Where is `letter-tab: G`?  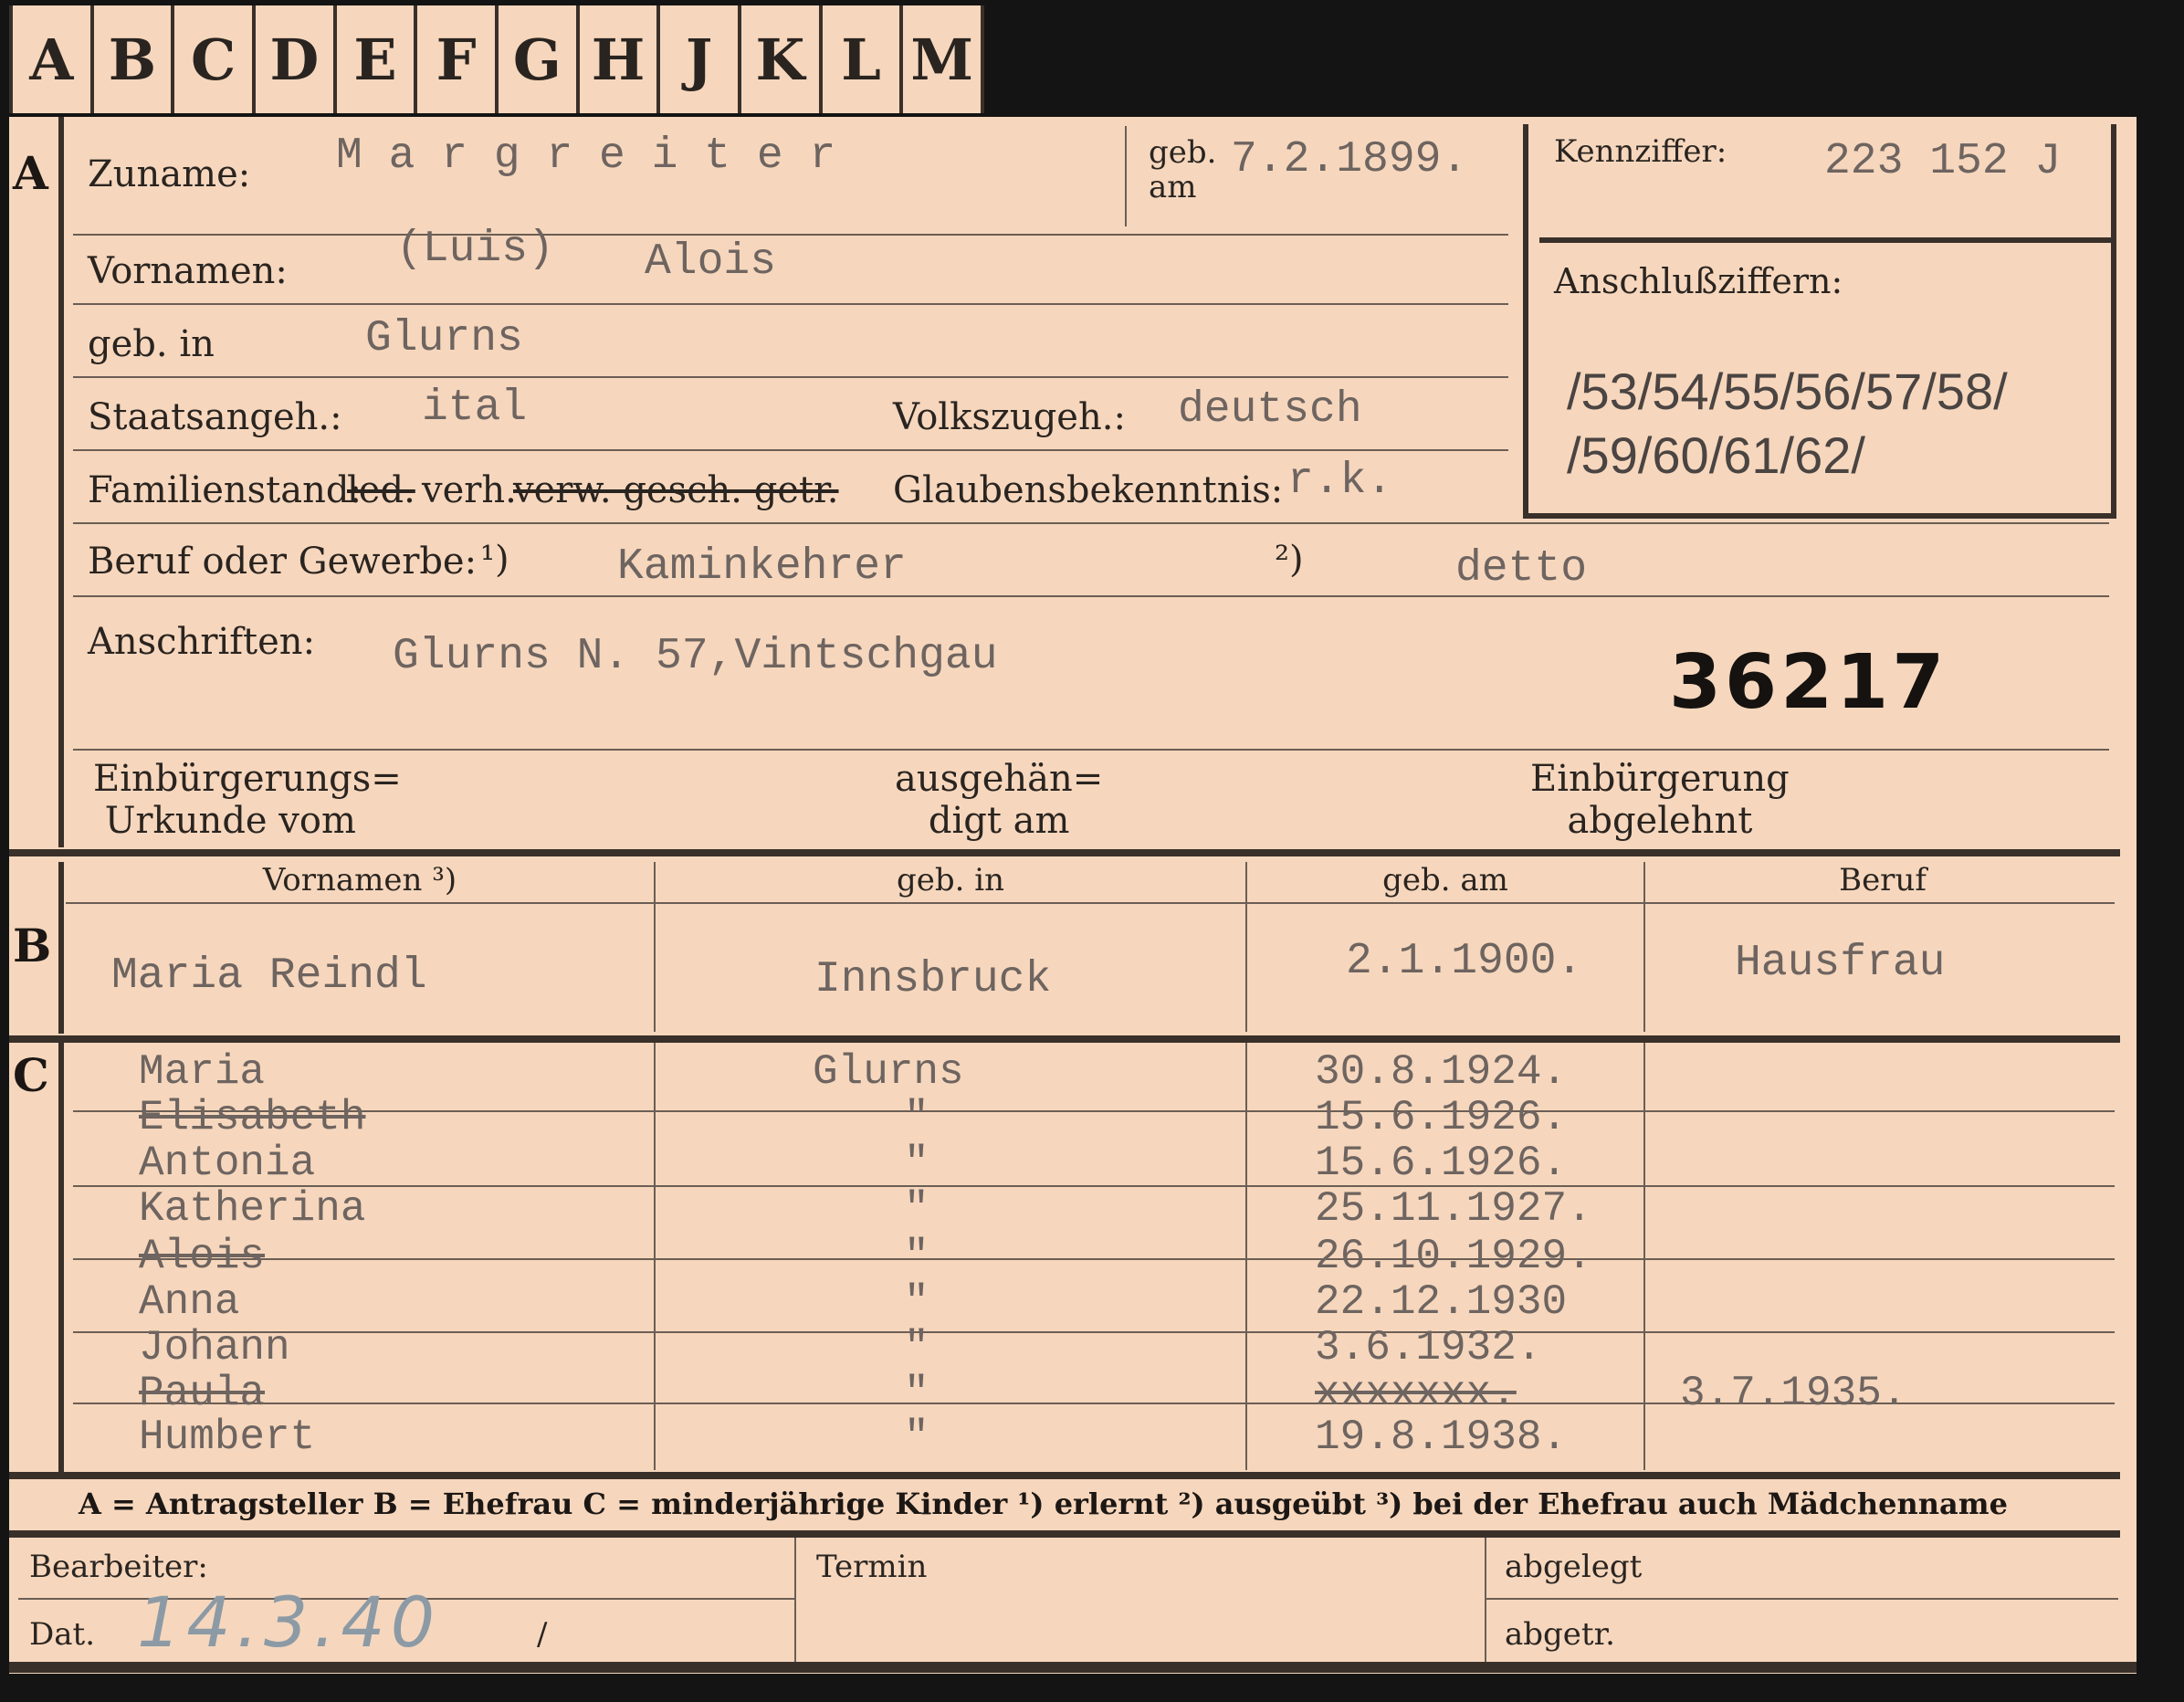 letter-tab: G is located at coordinates (539, 59).